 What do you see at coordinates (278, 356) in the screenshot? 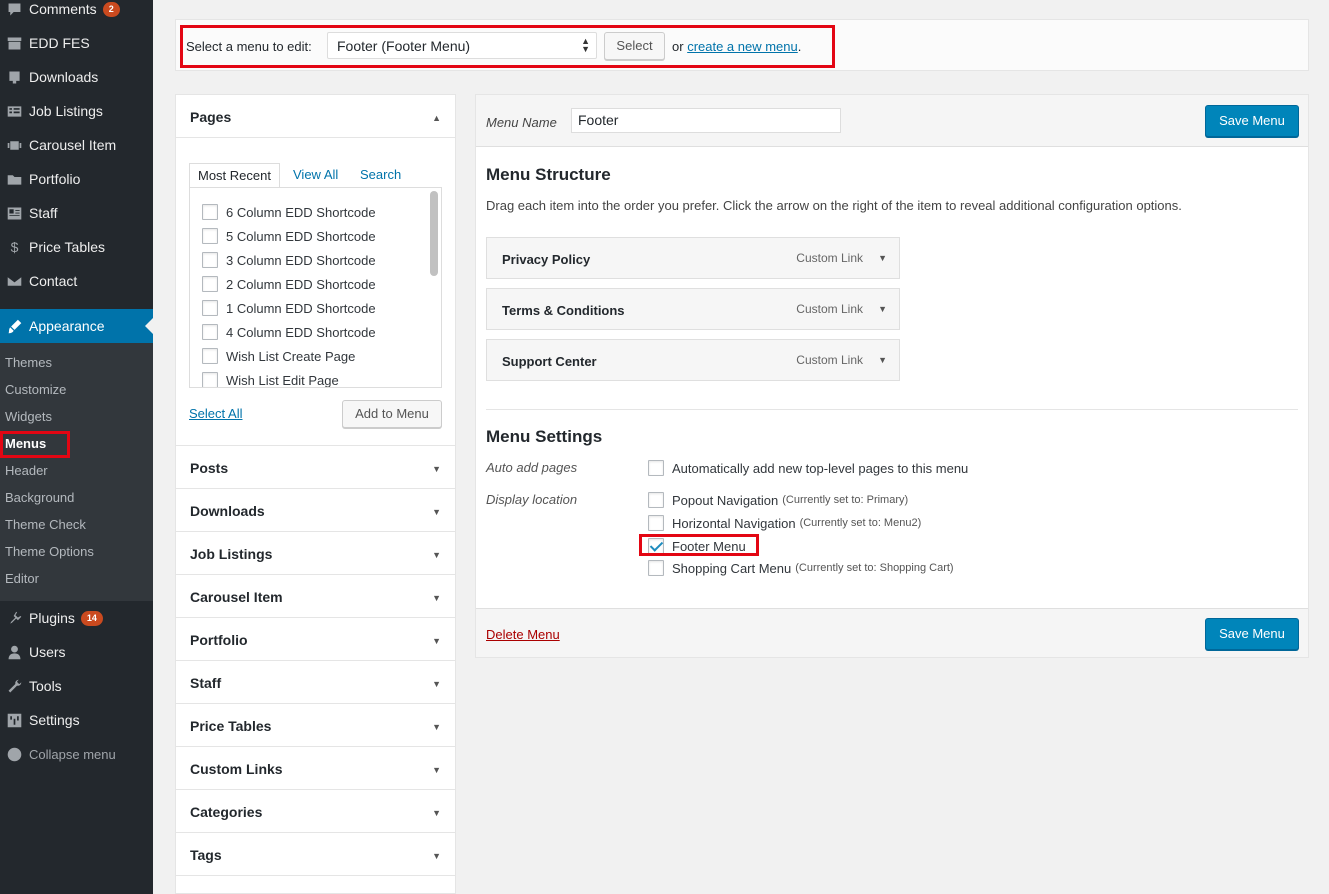
I see `list-item: Wish List Create Page` at bounding box center [278, 356].